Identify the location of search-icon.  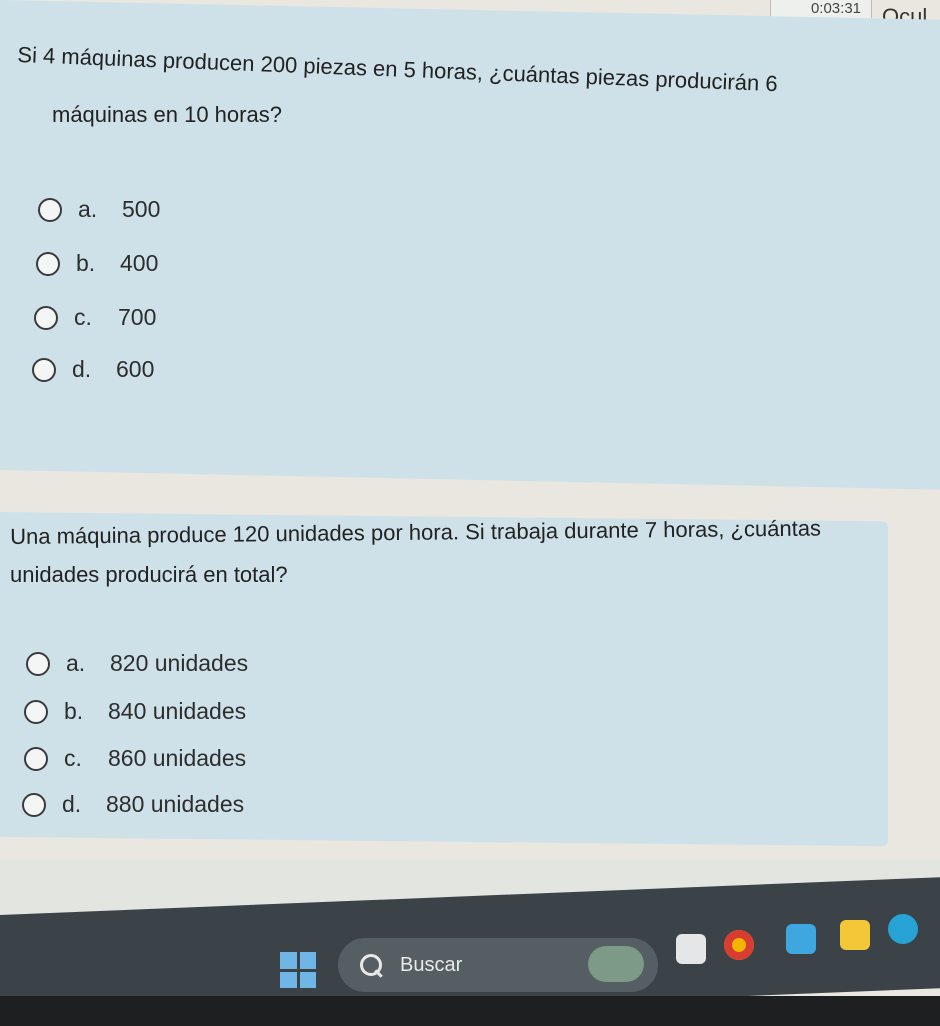
(371, 965).